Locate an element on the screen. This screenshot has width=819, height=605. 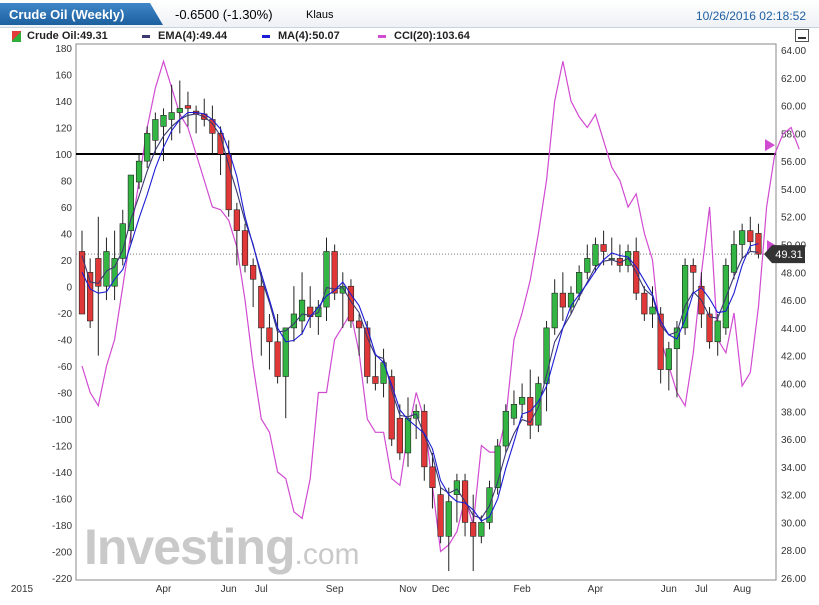
time-axis-tick-label: Nov is located at coordinates (408, 589).